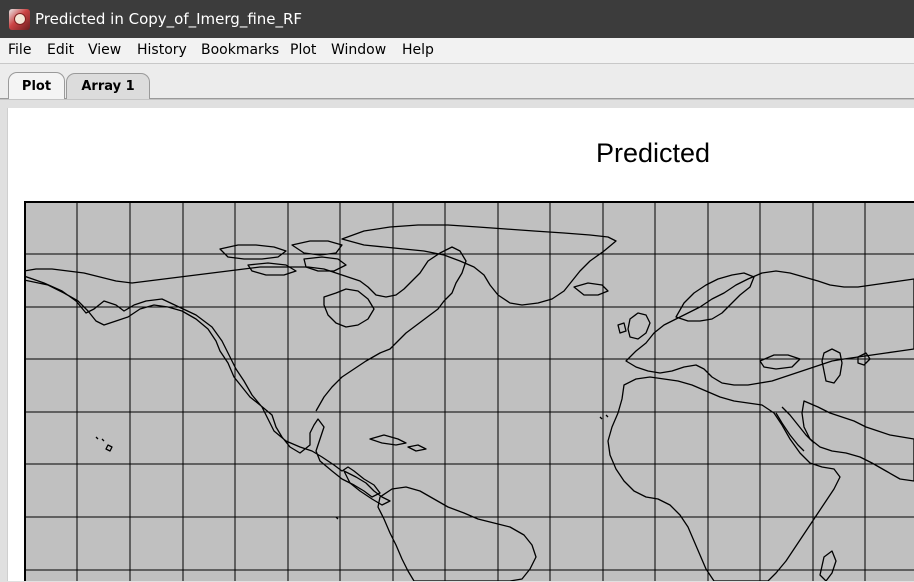 This screenshot has width=914, height=582. Describe the element at coordinates (108, 86) in the screenshot. I see `tab-array-1: Array 1` at that location.